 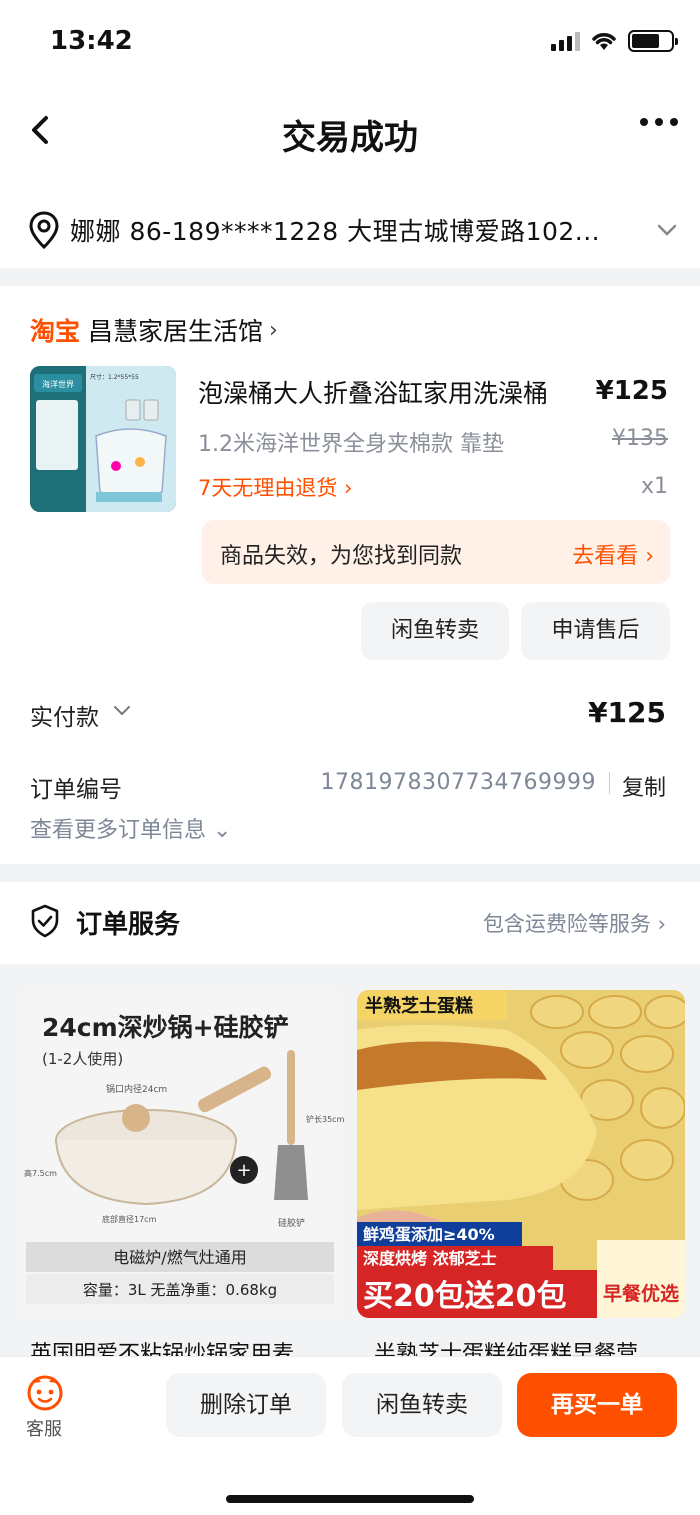 I want to click on nav-bar: 交易成功, so click(x=350, y=132).